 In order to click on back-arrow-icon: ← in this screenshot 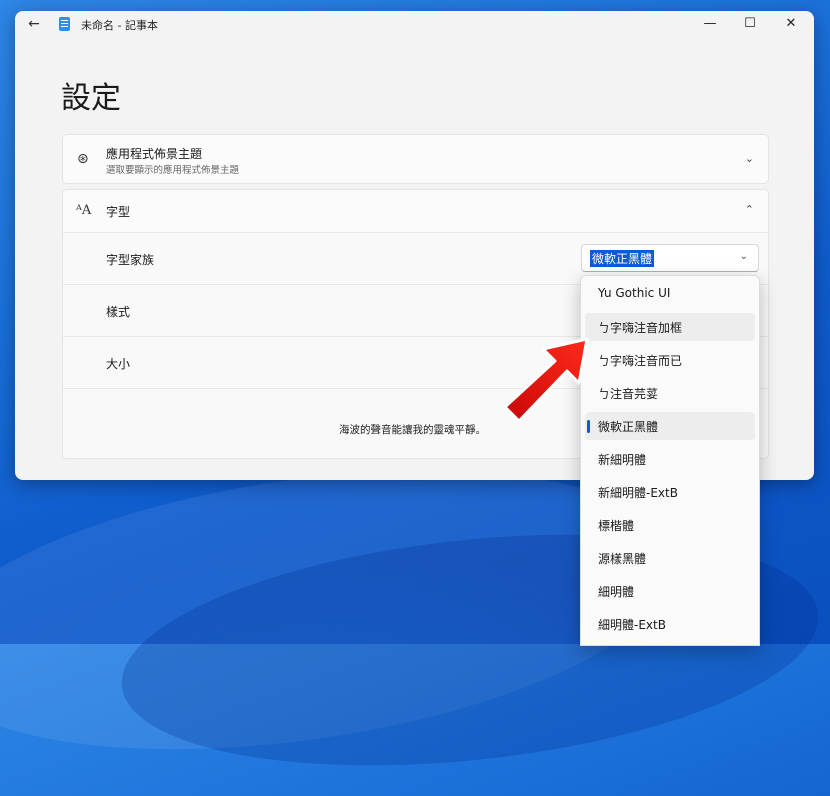, I will do `click(34, 24)`.